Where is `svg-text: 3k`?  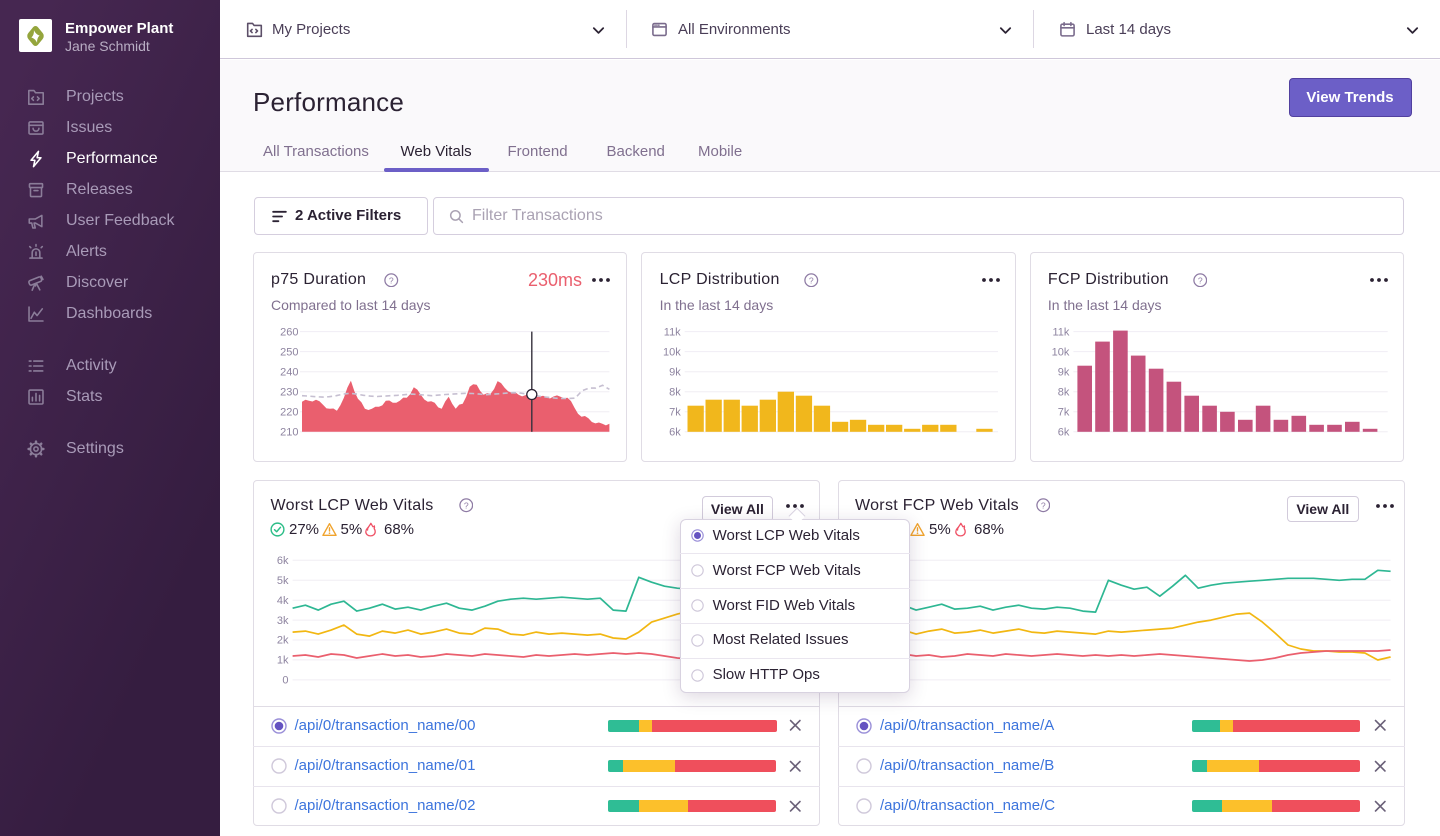
svg-text: 3k is located at coordinates (283, 620).